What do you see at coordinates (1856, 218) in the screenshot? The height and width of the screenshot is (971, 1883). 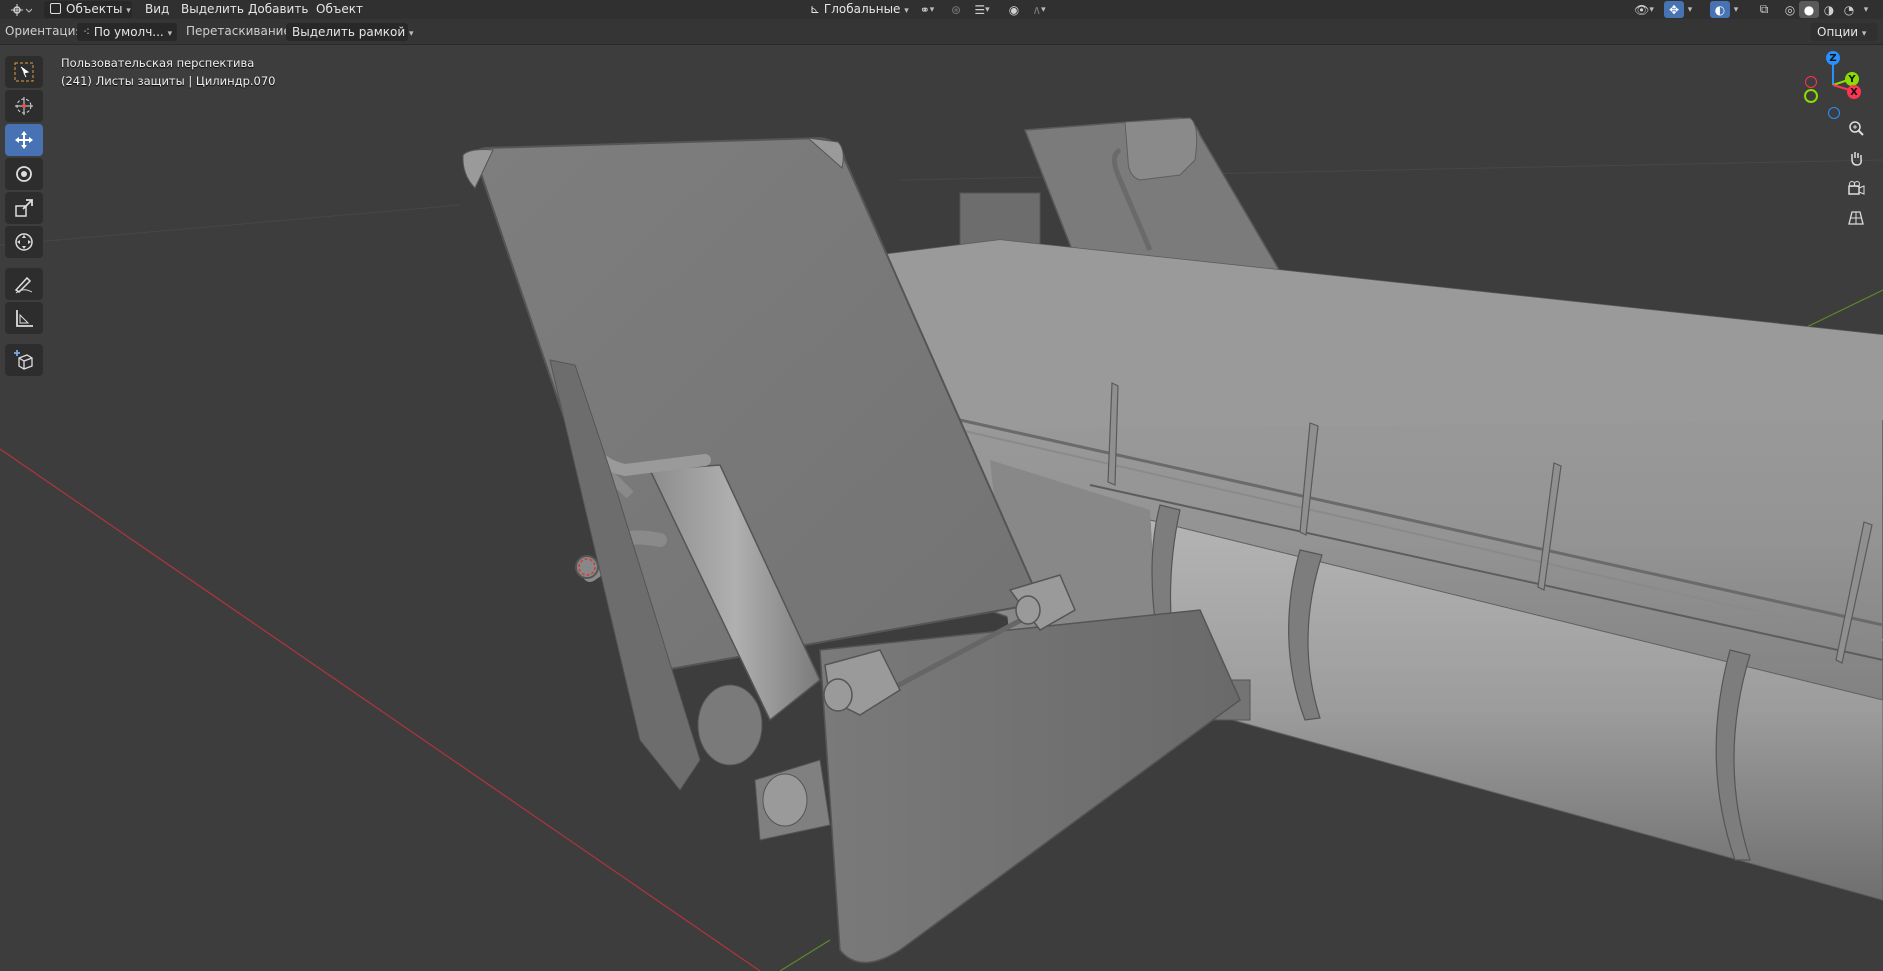 I see `perspective-grid-icon` at bounding box center [1856, 218].